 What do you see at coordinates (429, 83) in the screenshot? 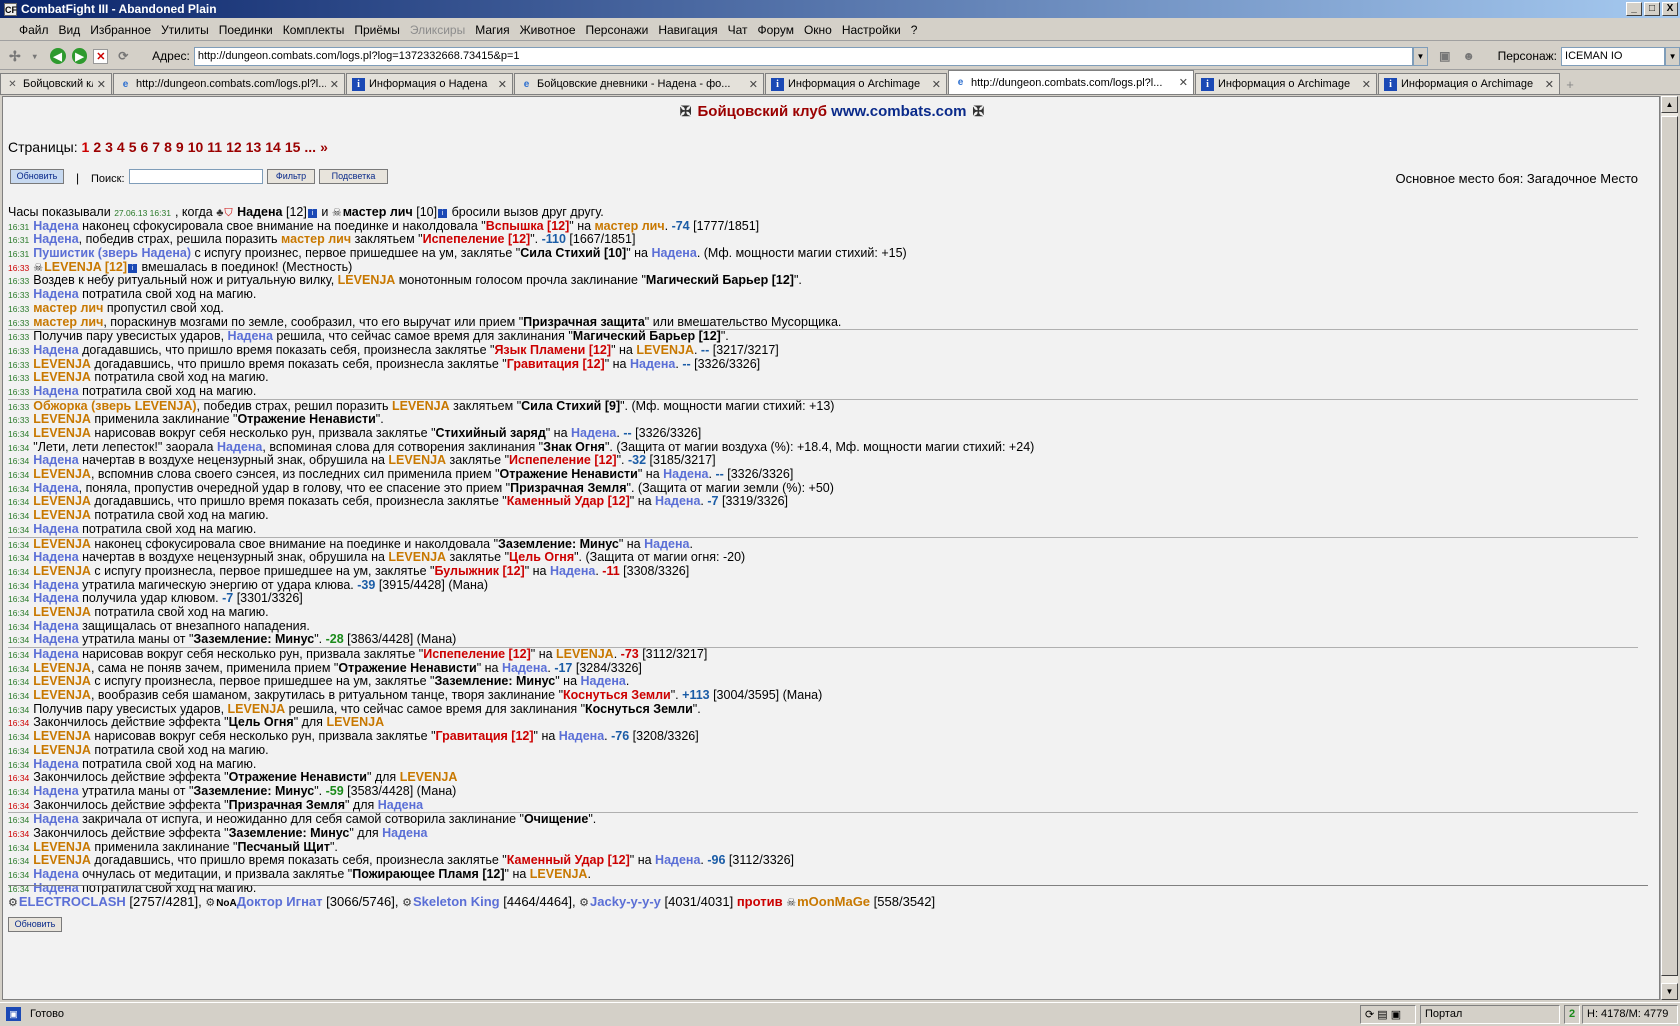
I see `tab: i Информация о Надена ✕` at bounding box center [429, 83].